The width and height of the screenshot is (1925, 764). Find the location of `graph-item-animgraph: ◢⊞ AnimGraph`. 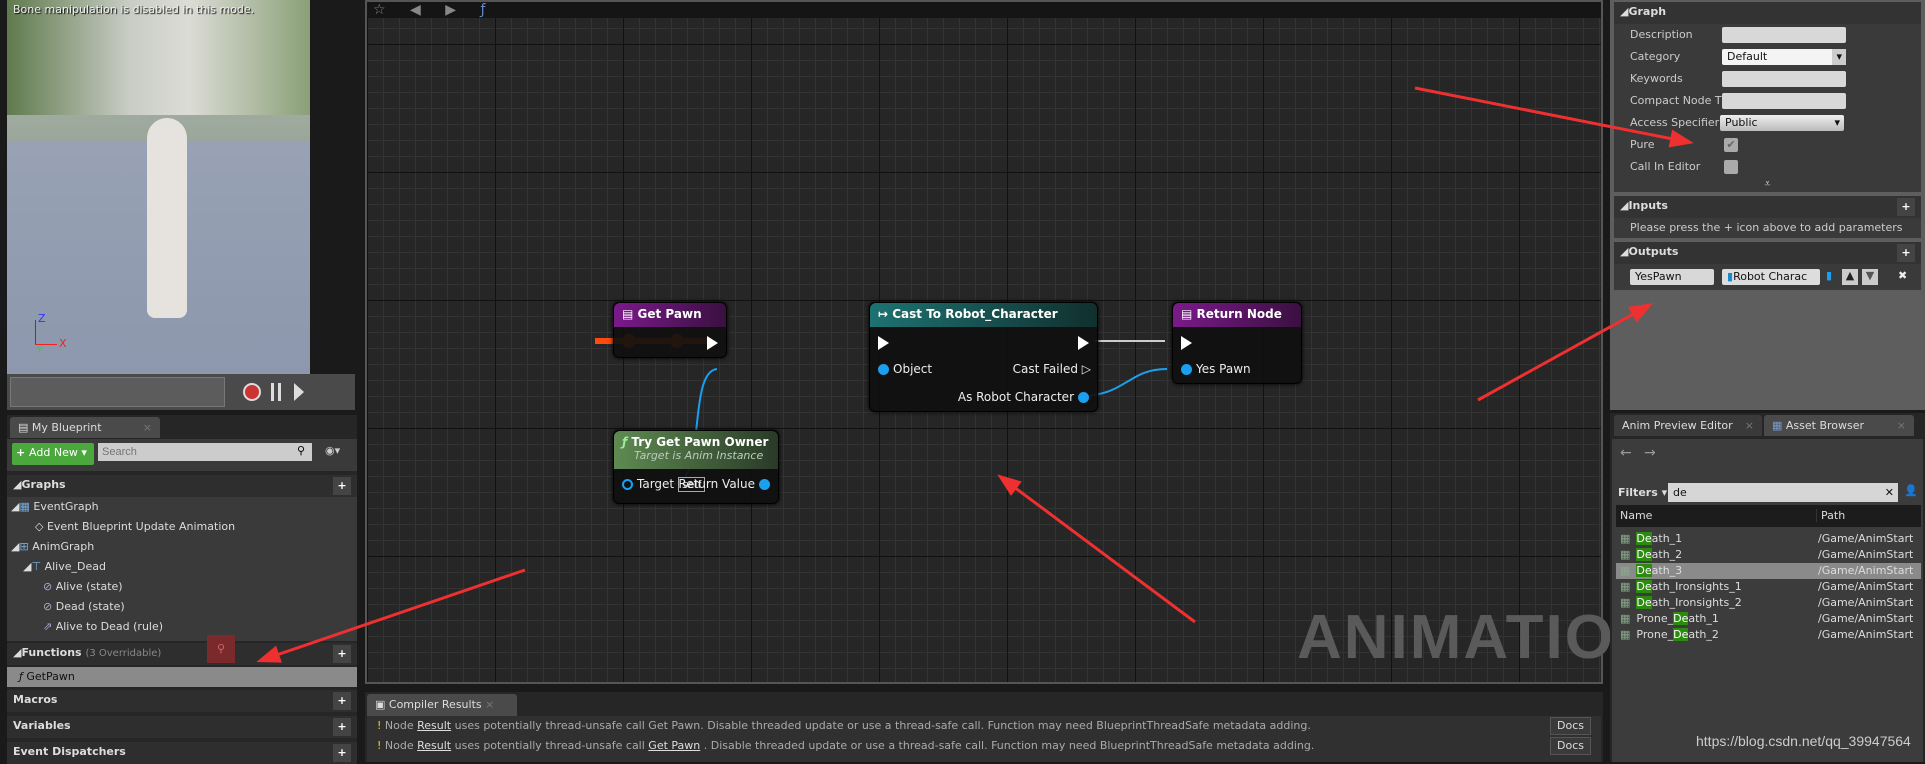

graph-item-animgraph: ◢⊞ AnimGraph is located at coordinates (182, 547).